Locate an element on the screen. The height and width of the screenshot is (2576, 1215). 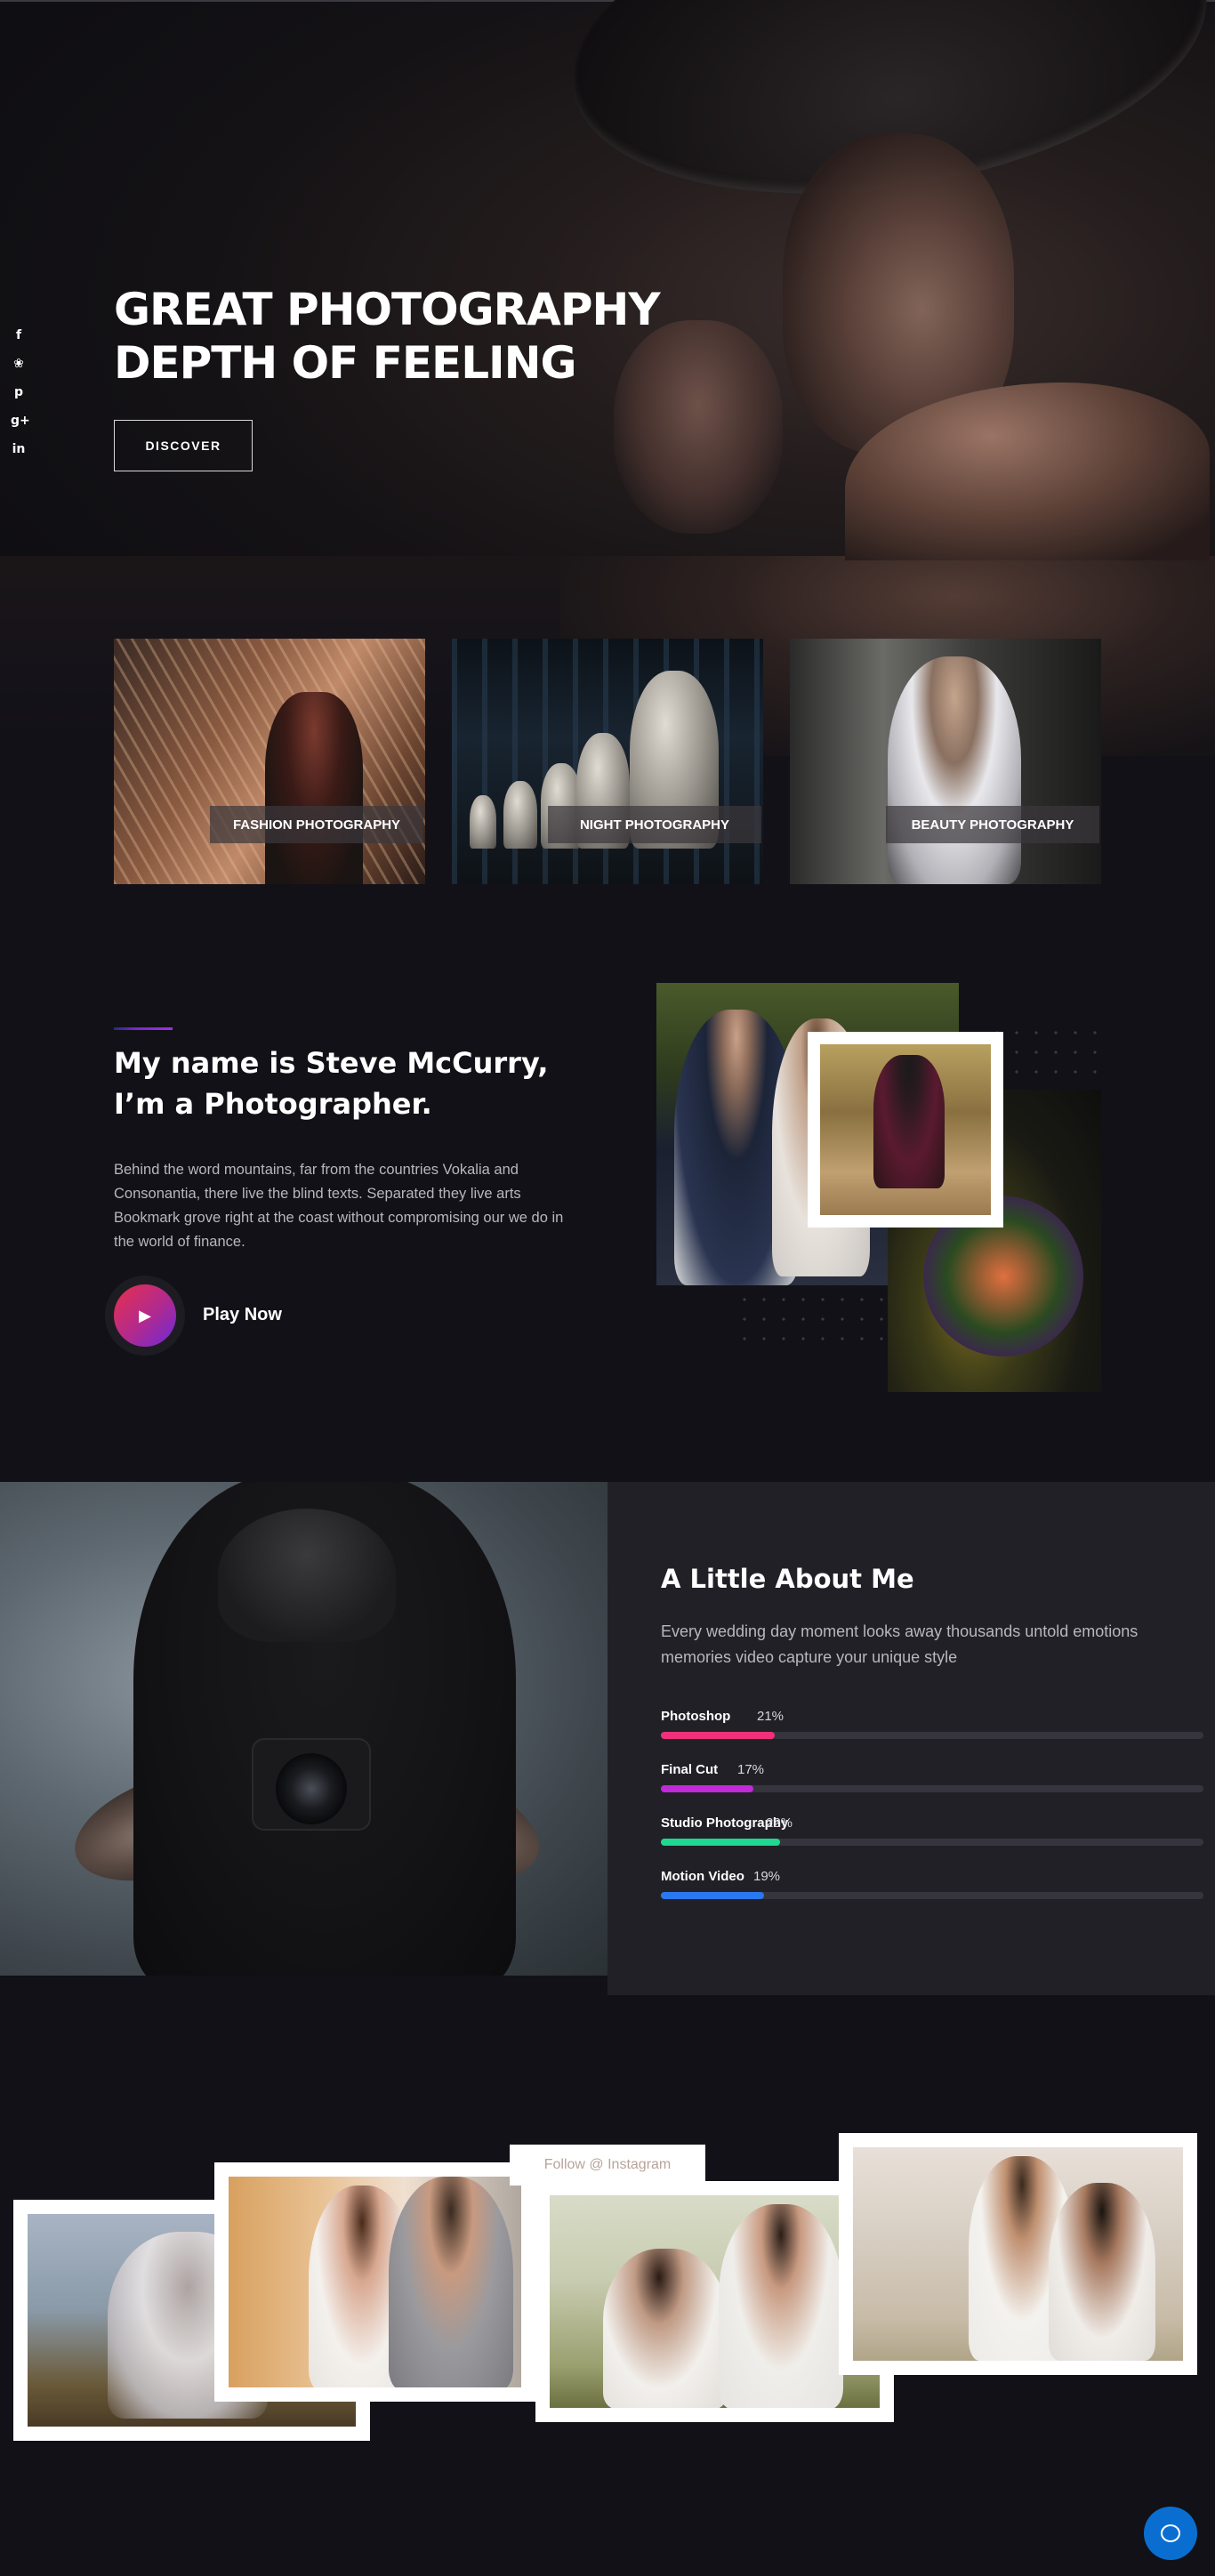
chat-button is located at coordinates (1170, 2533).